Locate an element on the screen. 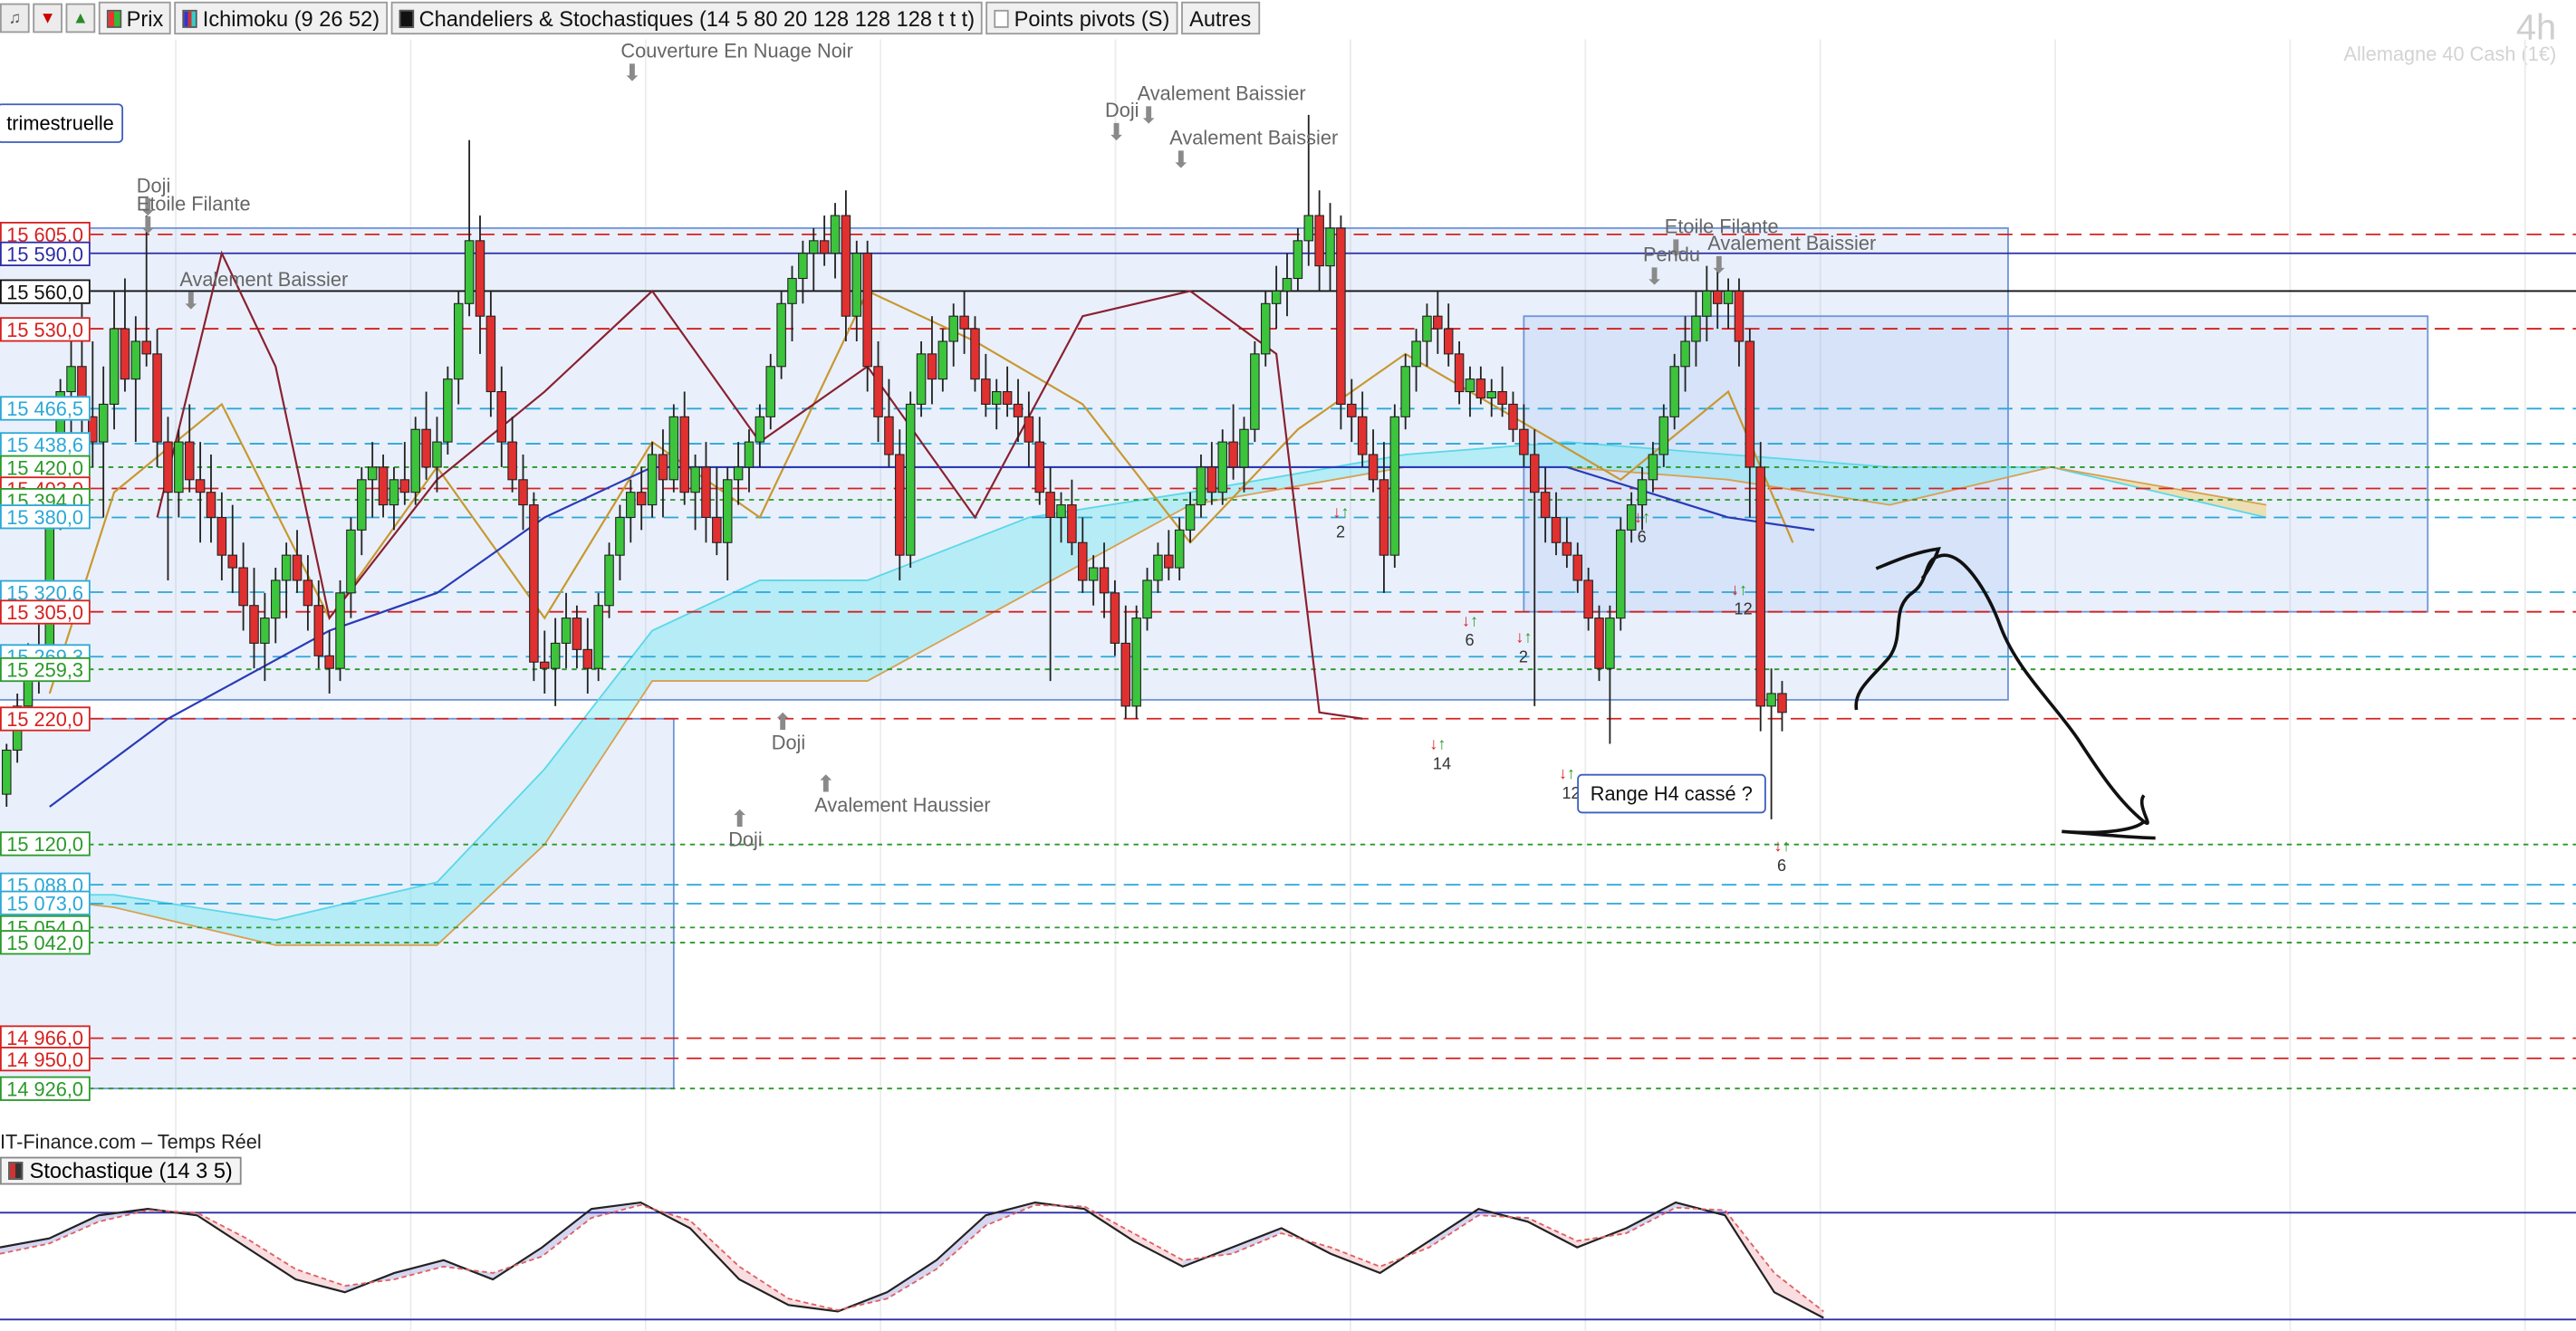  price-level-label: 15 120,0 is located at coordinates (45, 844).